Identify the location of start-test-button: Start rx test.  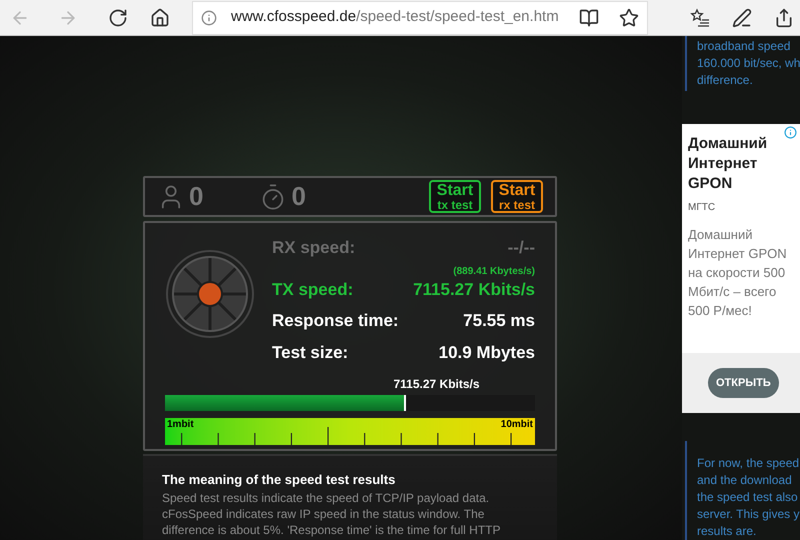
(517, 196).